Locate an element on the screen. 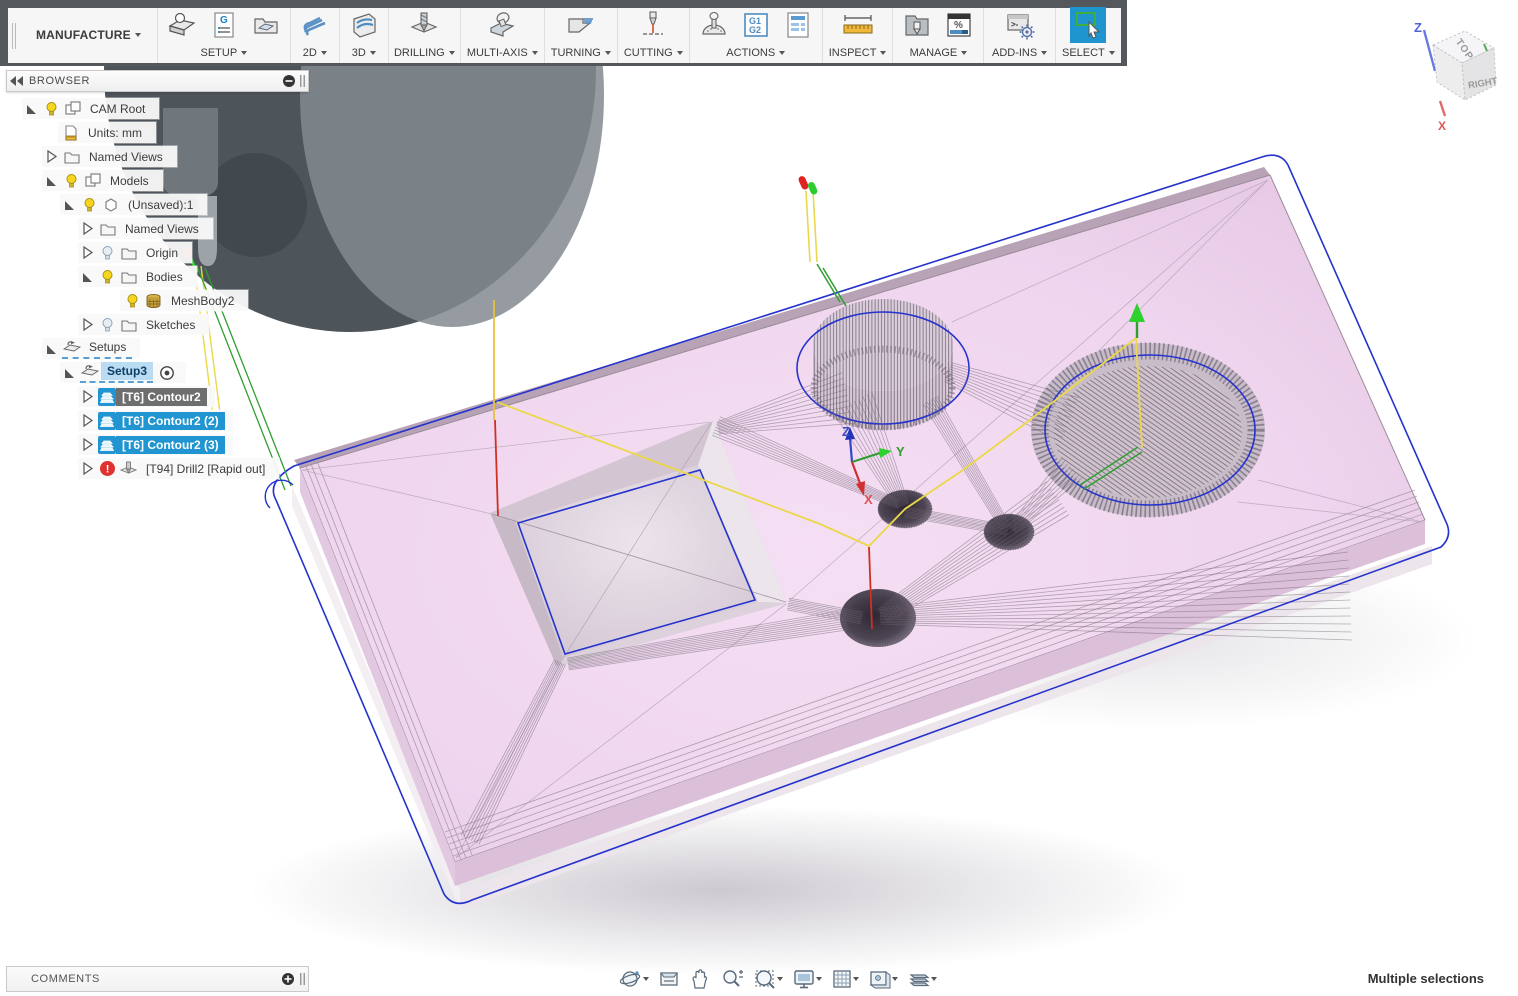 The width and height of the screenshot is (1518, 996). zoom-window-button is located at coordinates (768, 979).